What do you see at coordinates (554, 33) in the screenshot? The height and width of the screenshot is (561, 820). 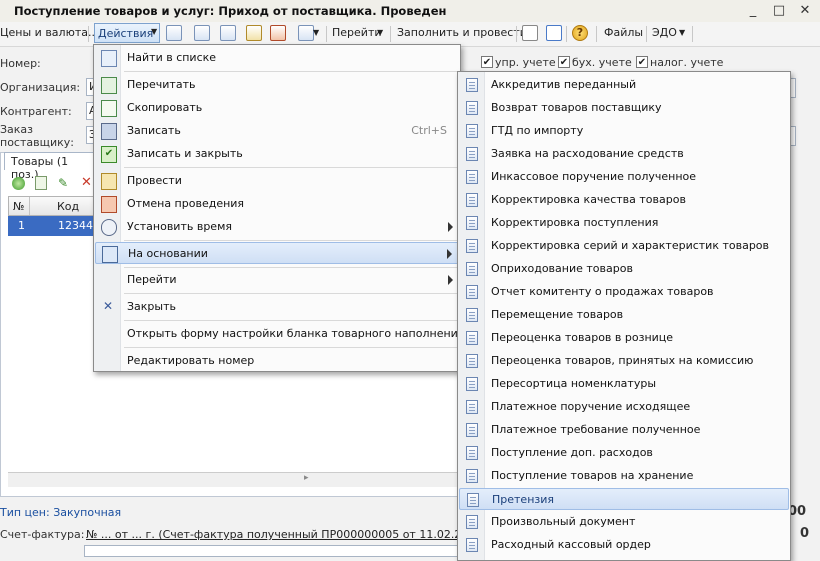 I see `subordinate-docs-icon` at bounding box center [554, 33].